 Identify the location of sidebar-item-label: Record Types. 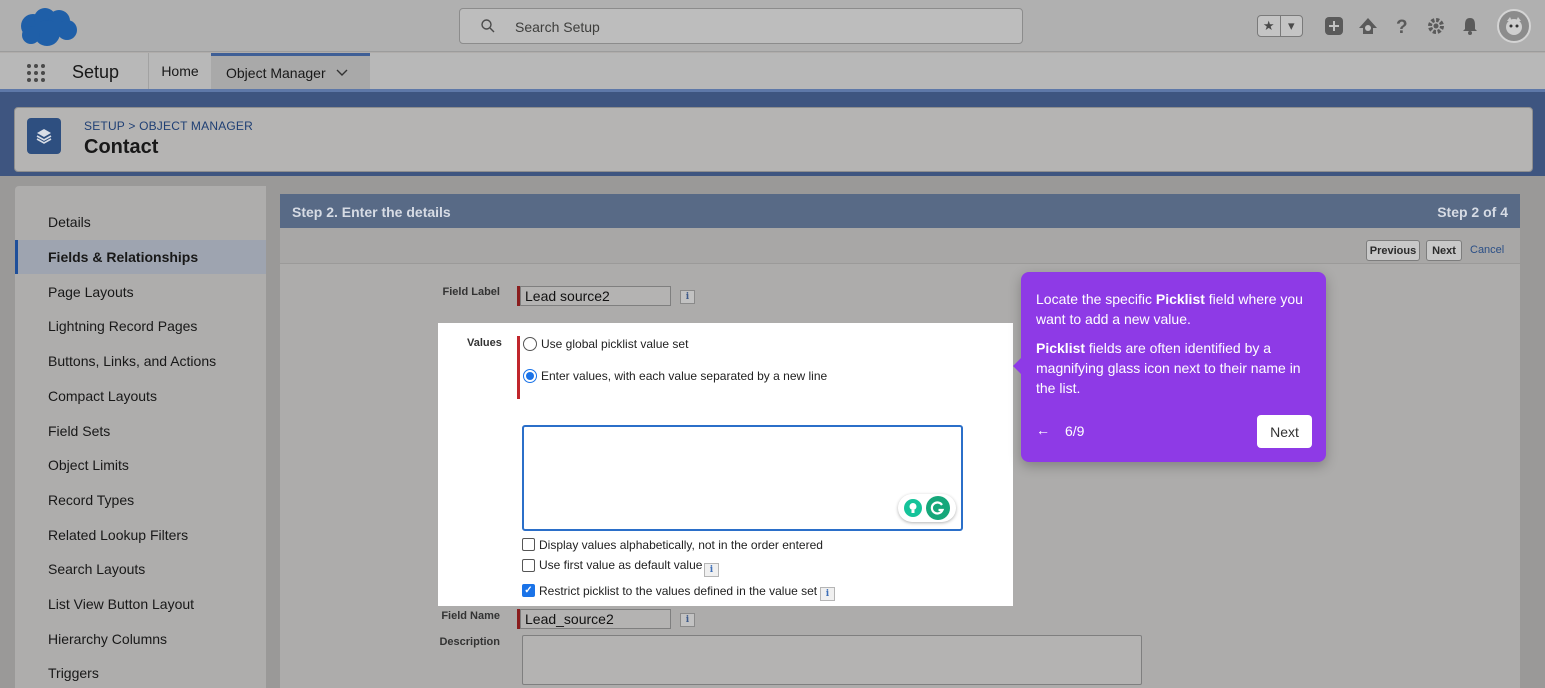
(91, 500).